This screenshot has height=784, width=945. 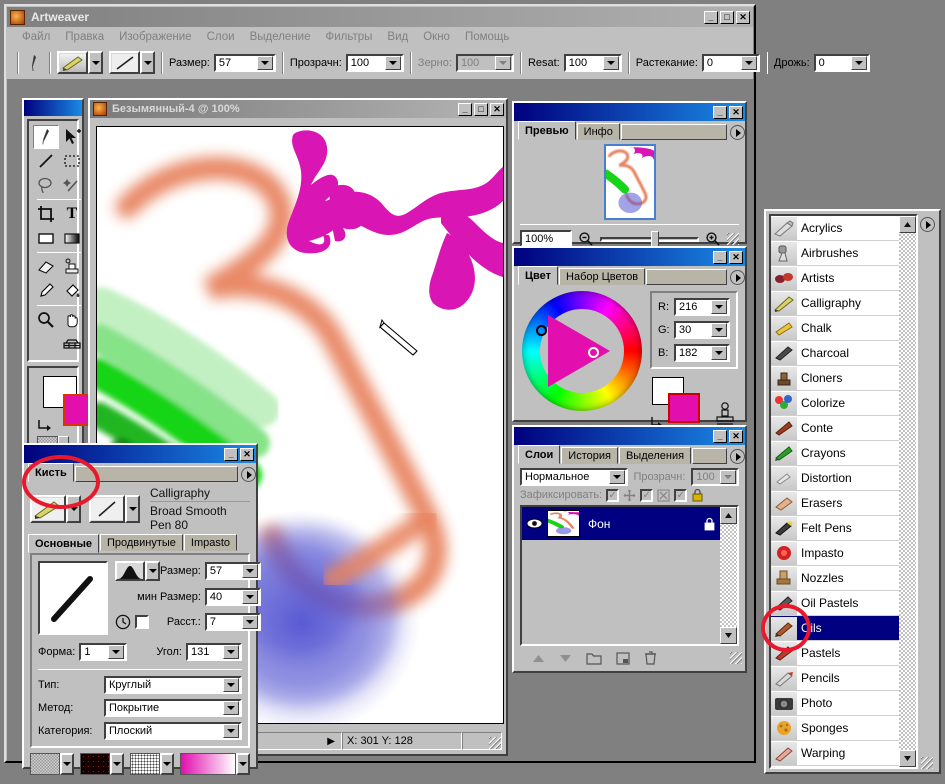 What do you see at coordinates (736, 112) in the screenshot?
I see `preview-close-button: ✕` at bounding box center [736, 112].